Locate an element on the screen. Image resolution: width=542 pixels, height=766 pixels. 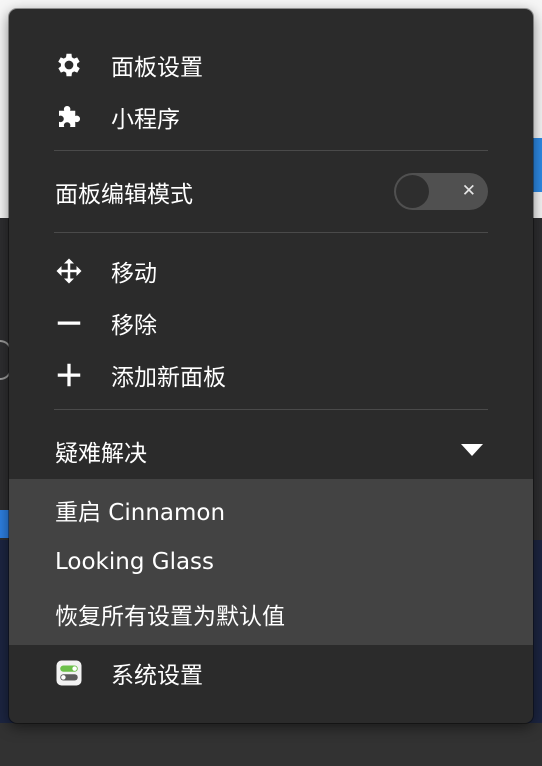
menu-item-move: 移动 is located at coordinates (271, 271).